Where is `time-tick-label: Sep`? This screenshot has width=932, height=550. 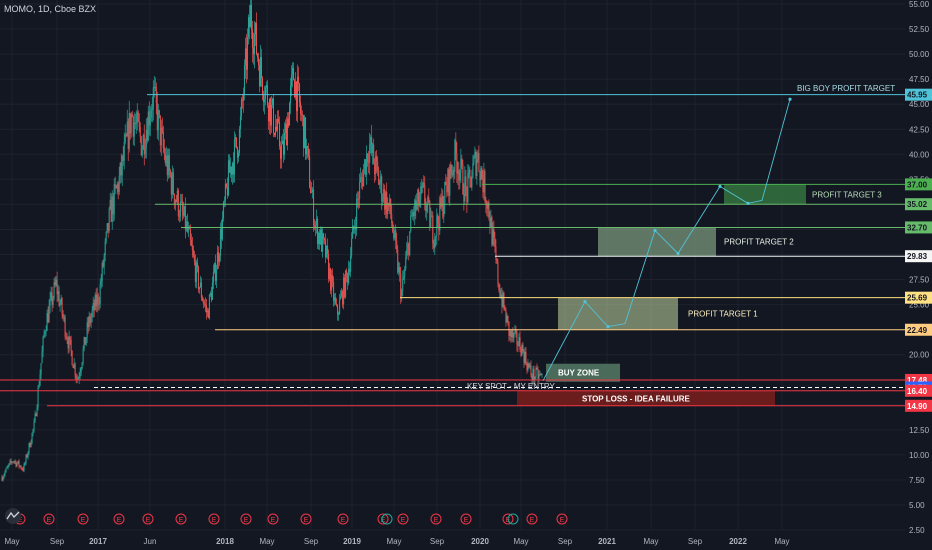
time-tick-label: Sep is located at coordinates (437, 541).